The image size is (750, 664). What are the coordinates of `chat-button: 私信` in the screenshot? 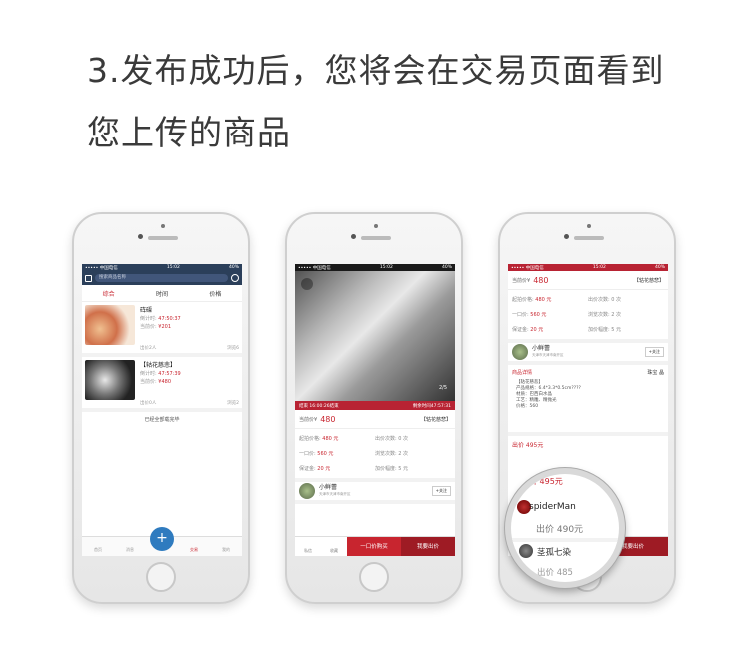 It's located at (308, 546).